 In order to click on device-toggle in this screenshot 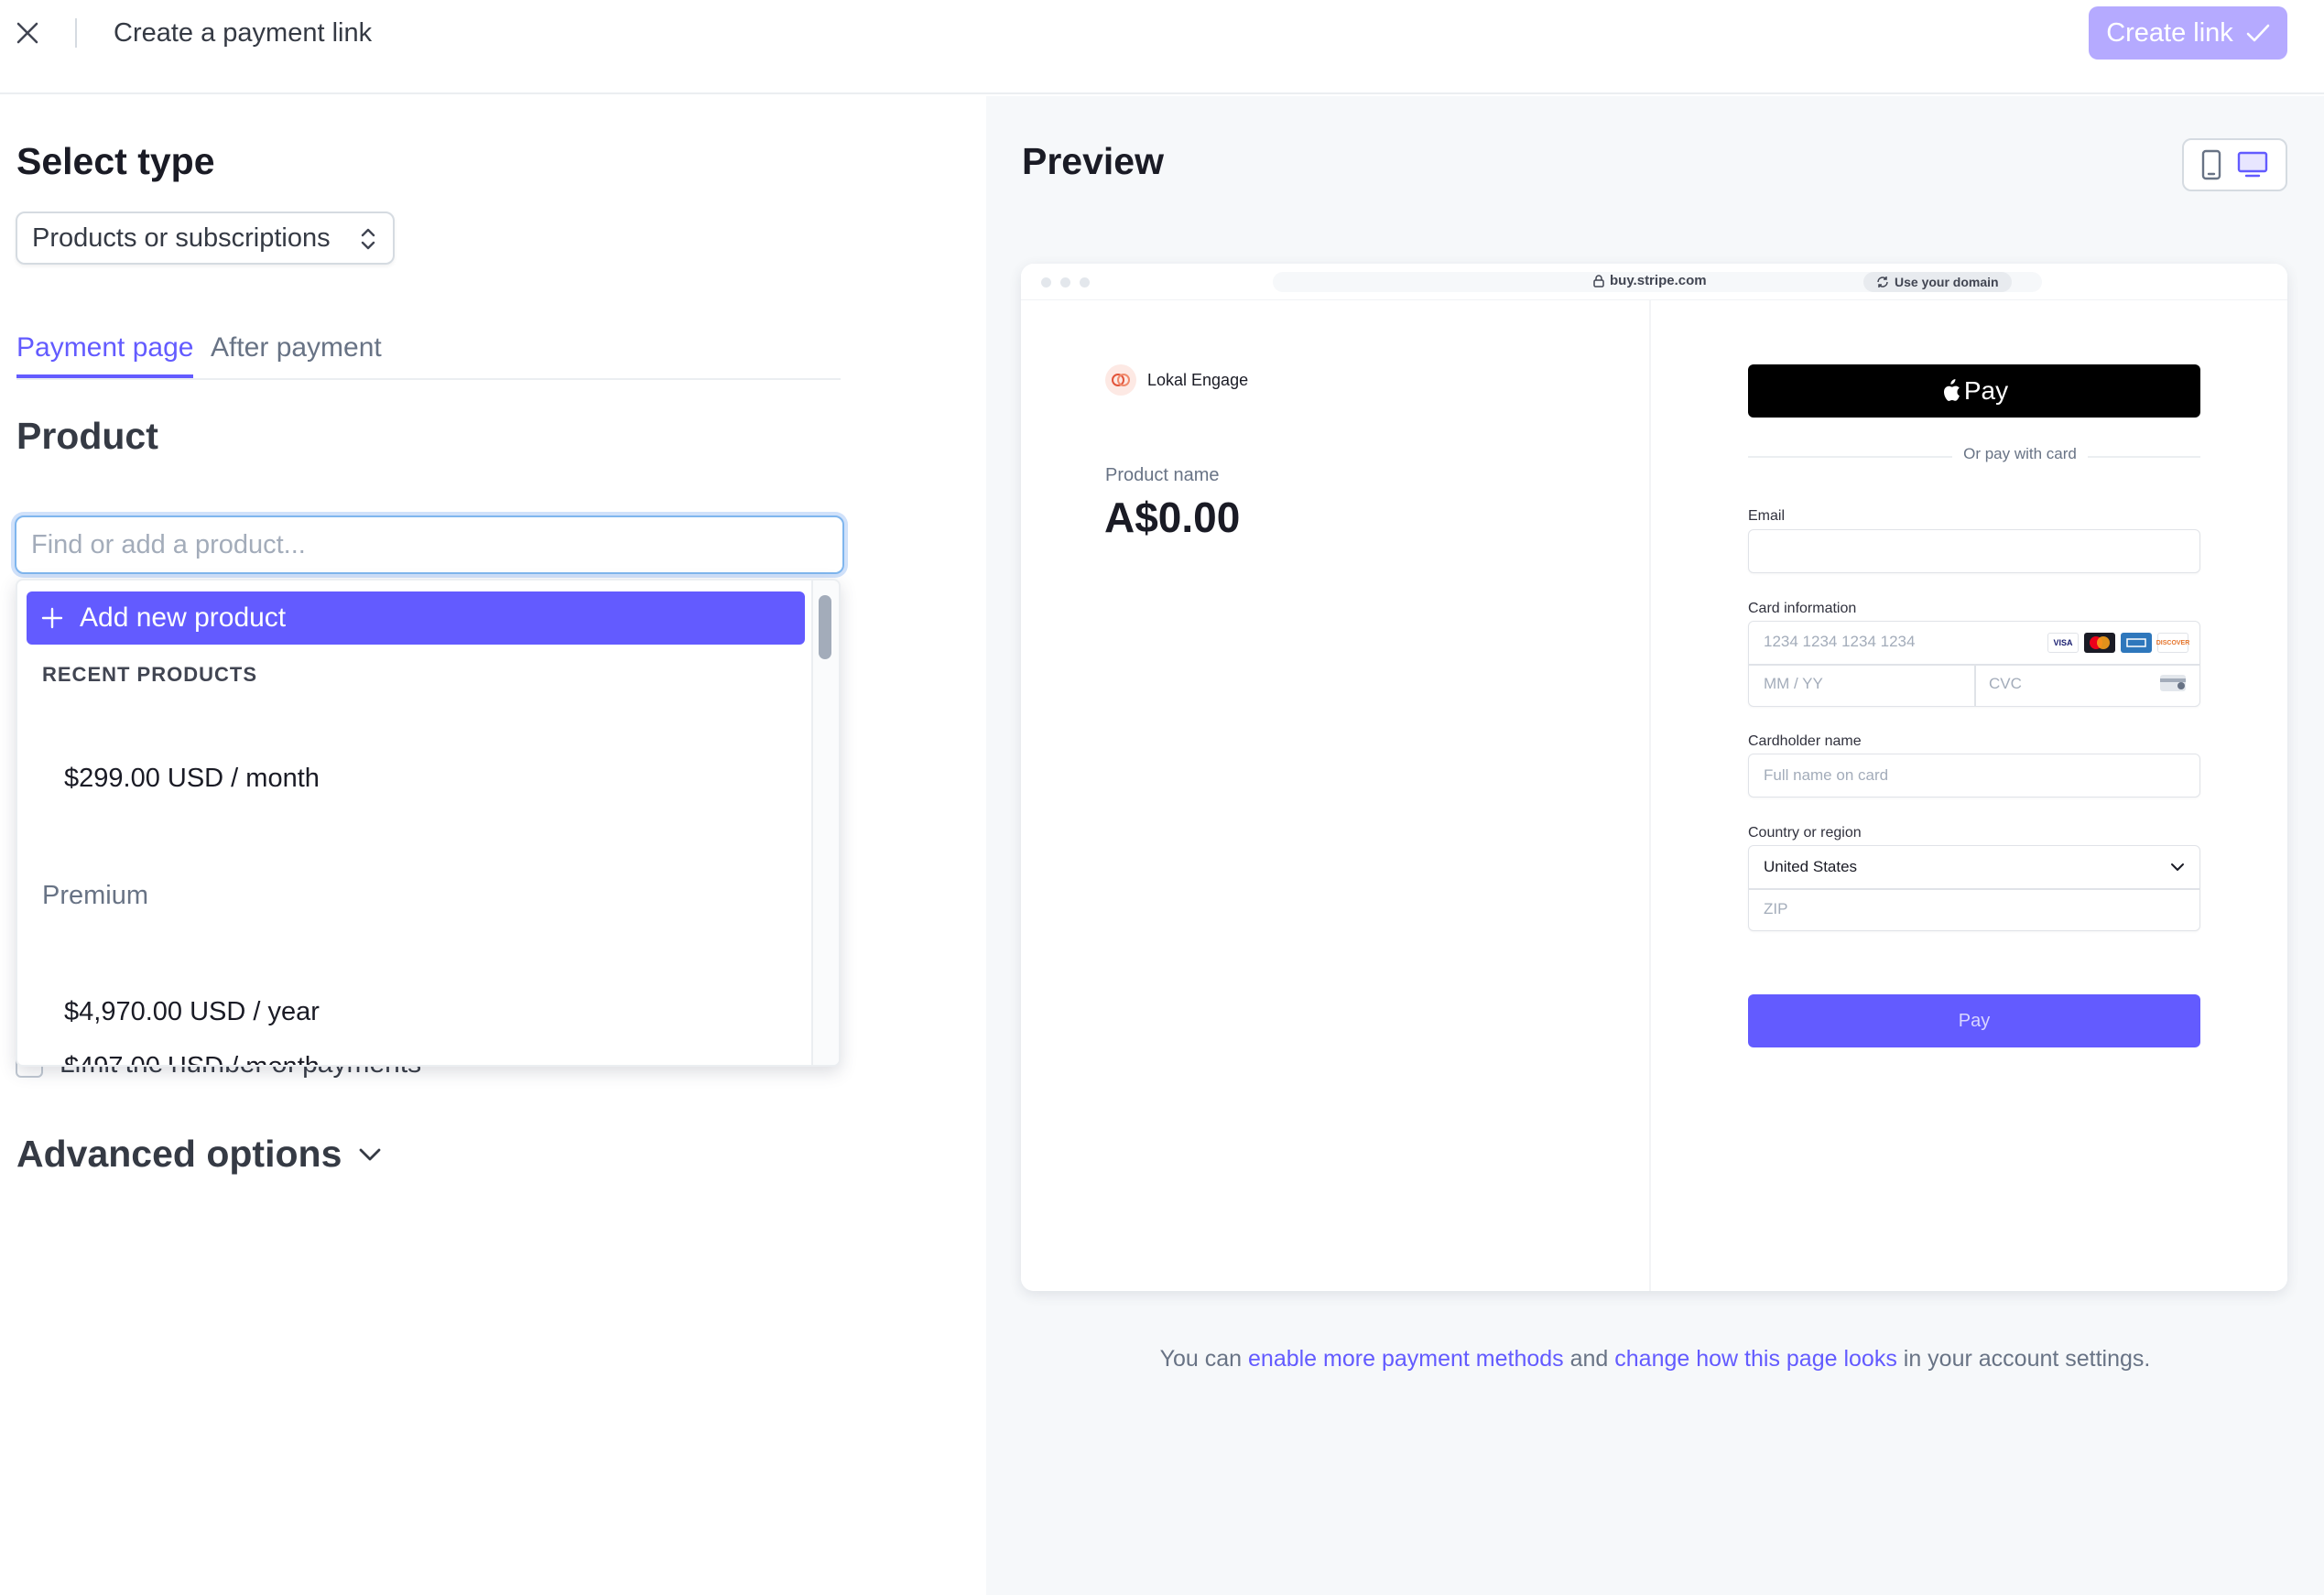, I will do `click(2234, 165)`.